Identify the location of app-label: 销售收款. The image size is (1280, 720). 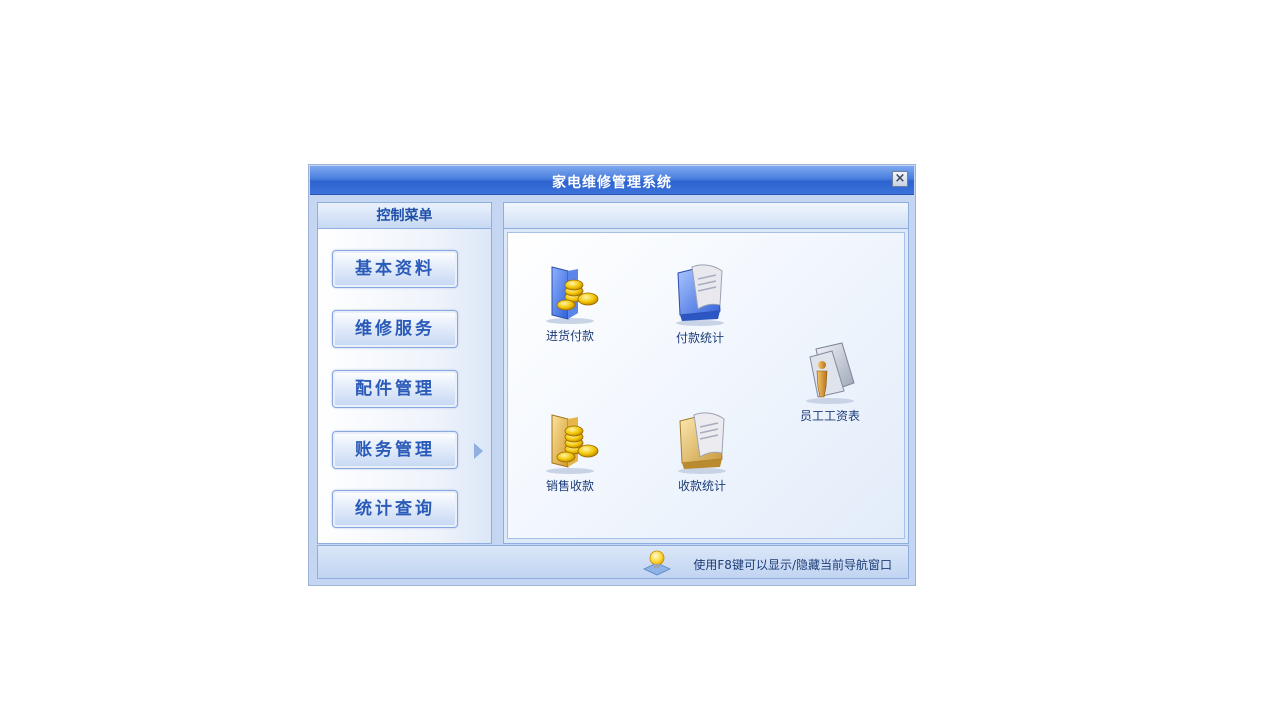
(569, 486).